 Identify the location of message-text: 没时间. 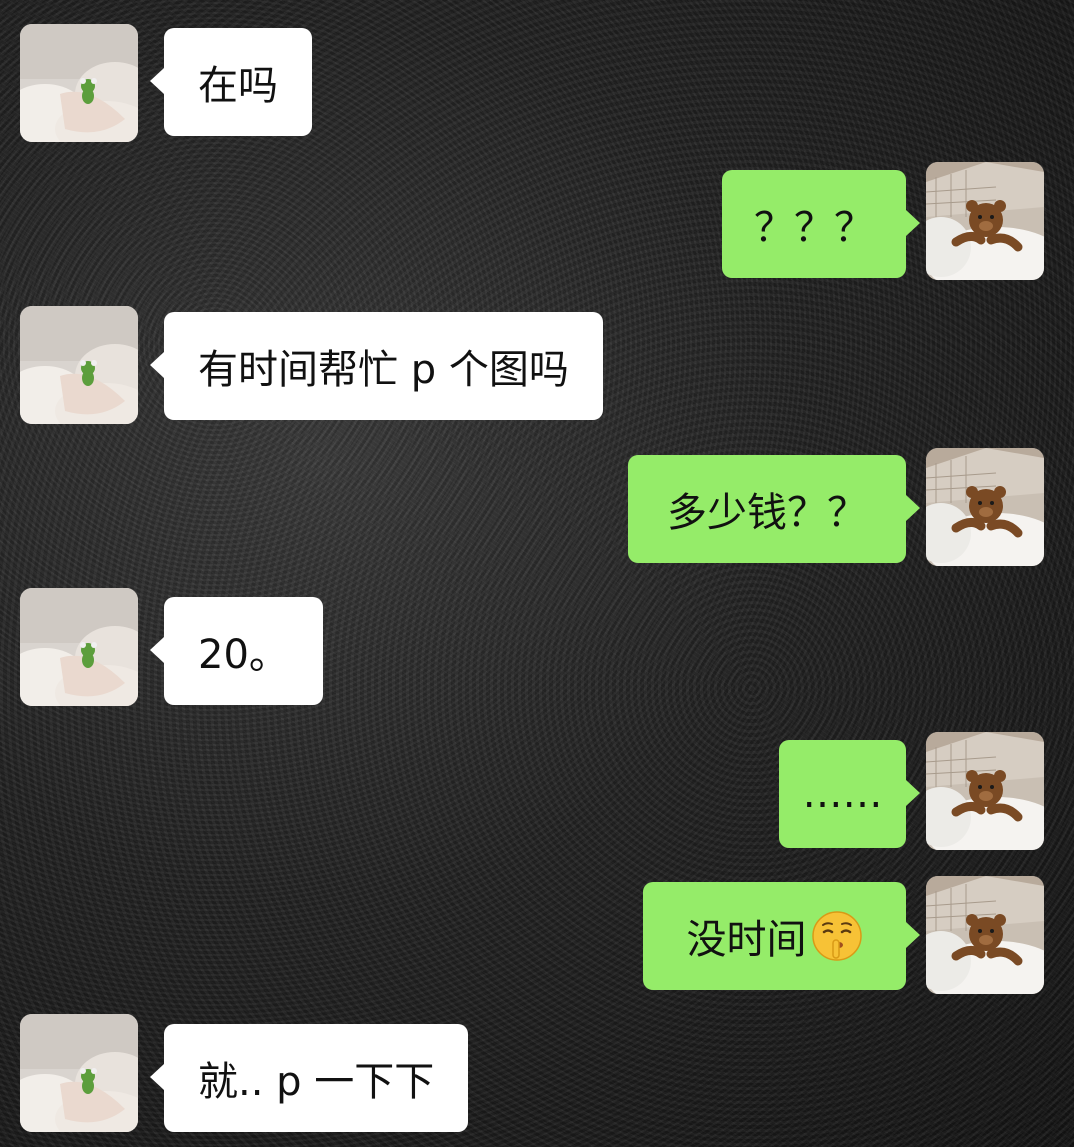
(746, 940).